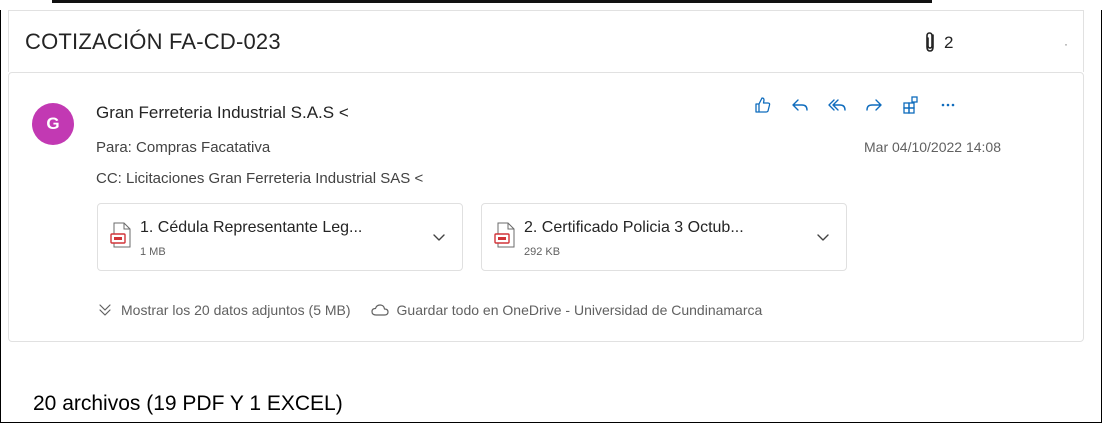  I want to click on forward-icon, so click(873, 105).